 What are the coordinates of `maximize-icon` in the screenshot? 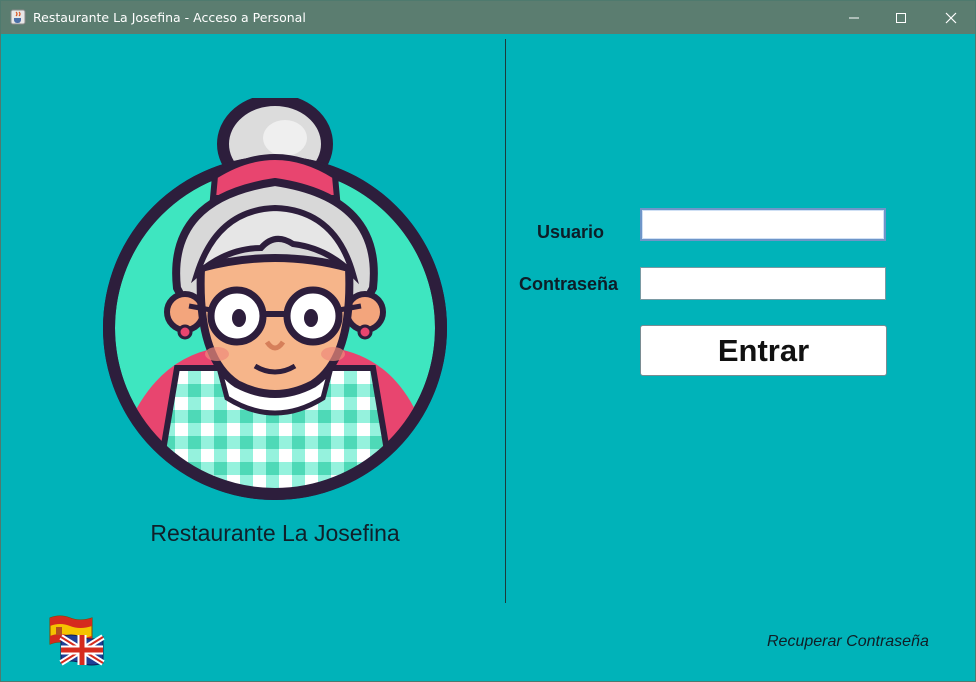 It's located at (901, 17).